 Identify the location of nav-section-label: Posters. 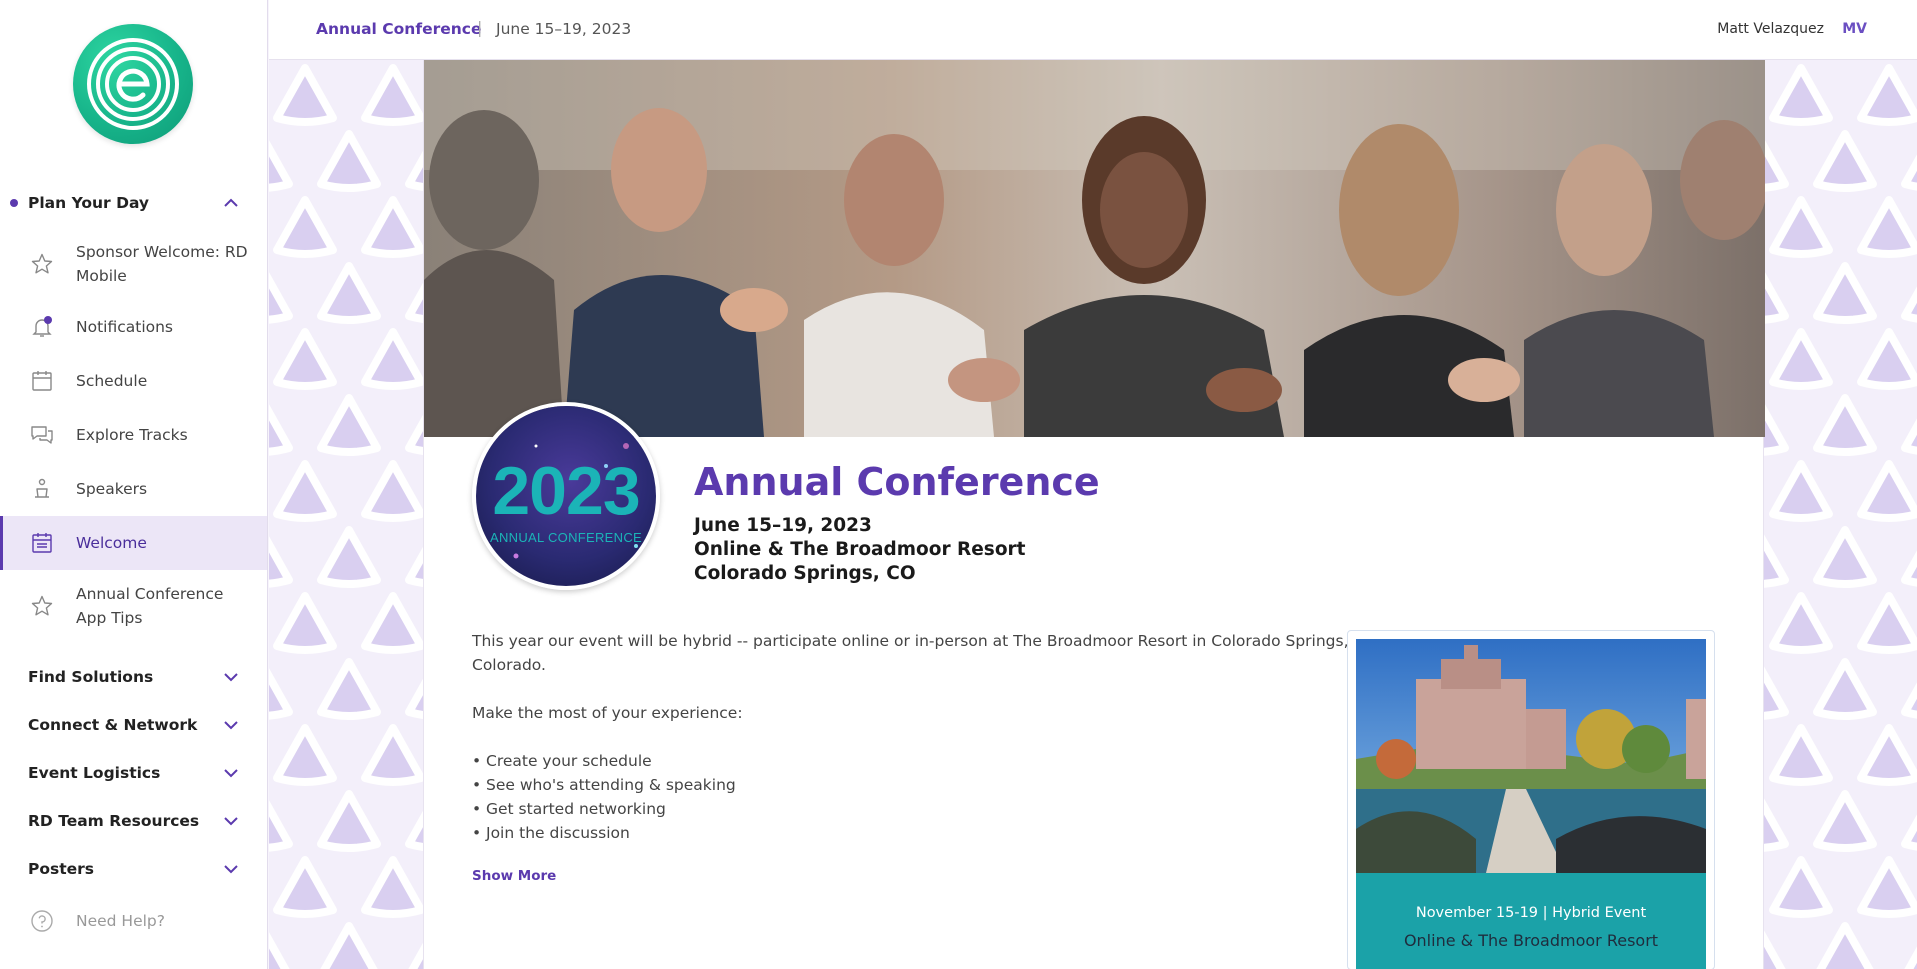
(61, 869).